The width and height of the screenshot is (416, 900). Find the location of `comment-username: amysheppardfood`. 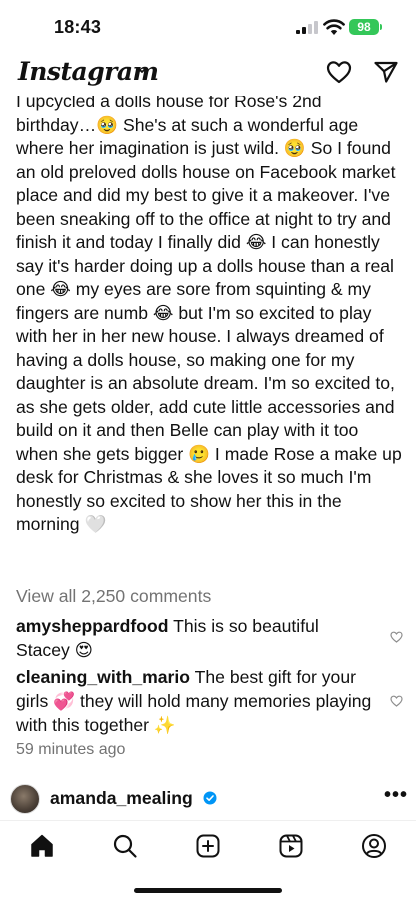

comment-username: amysheppardfood is located at coordinates (92, 626).